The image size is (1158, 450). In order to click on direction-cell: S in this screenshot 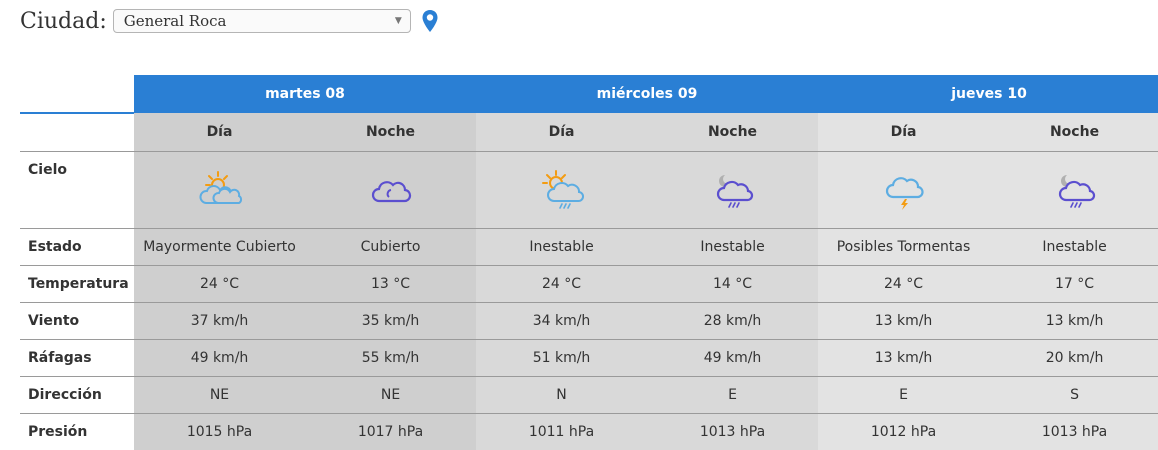, I will do `click(1073, 395)`.